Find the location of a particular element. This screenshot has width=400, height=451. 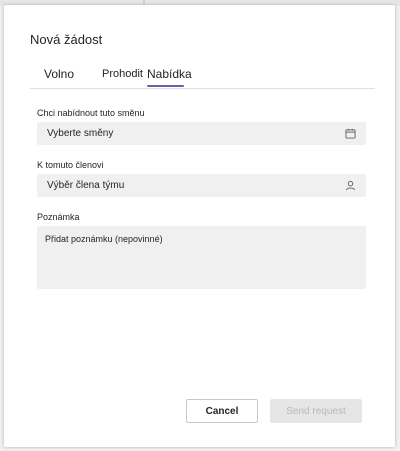

shift-select-placeholder: Vyberte směny is located at coordinates (80, 133).